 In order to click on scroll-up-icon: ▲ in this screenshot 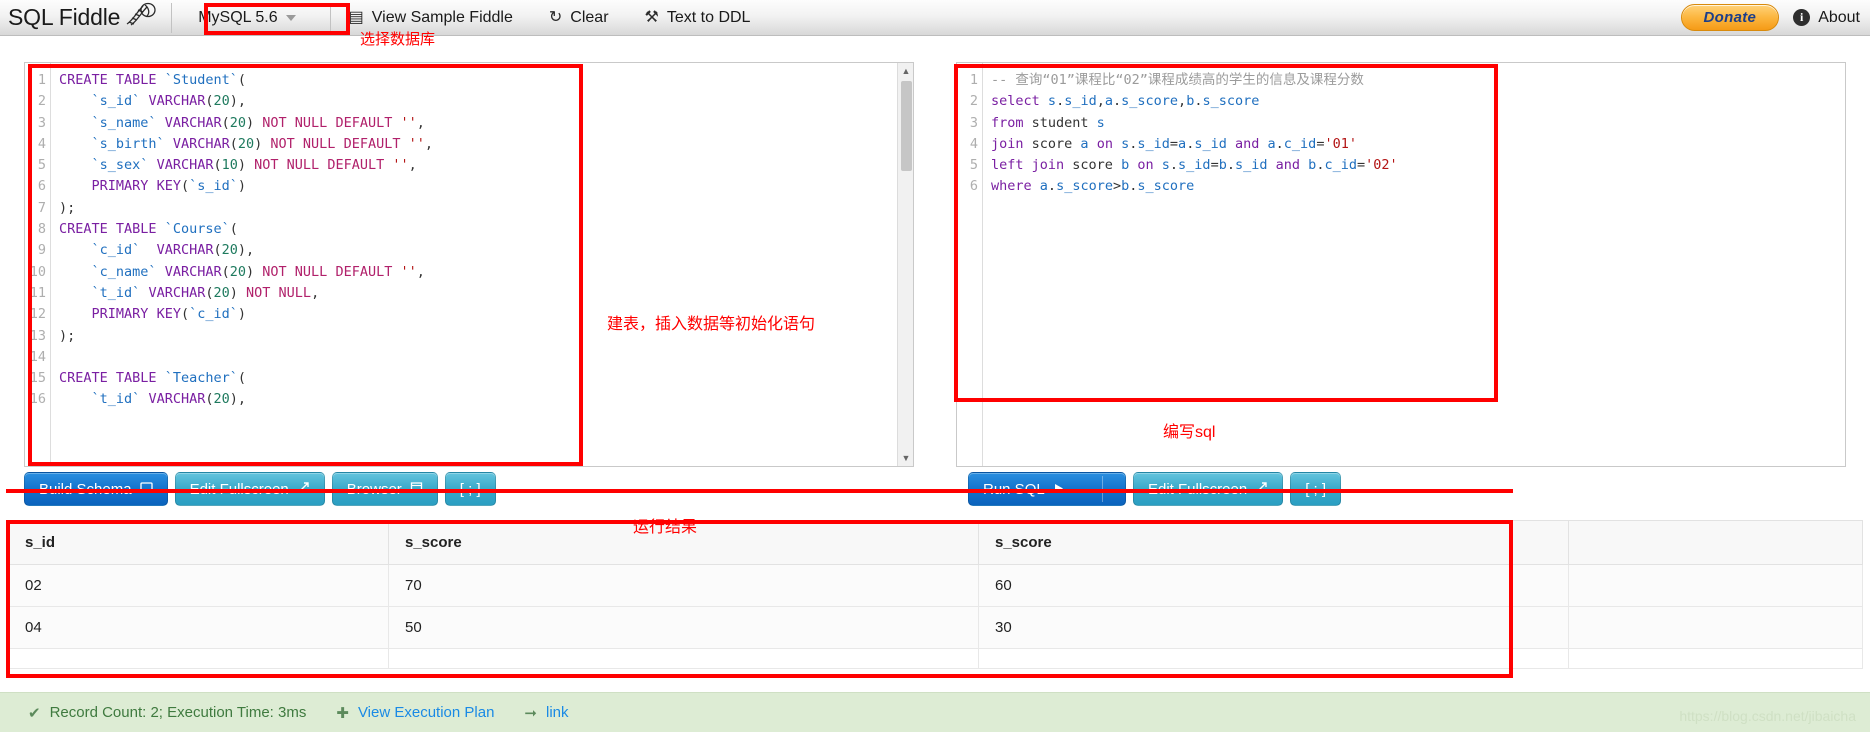, I will do `click(905, 71)`.